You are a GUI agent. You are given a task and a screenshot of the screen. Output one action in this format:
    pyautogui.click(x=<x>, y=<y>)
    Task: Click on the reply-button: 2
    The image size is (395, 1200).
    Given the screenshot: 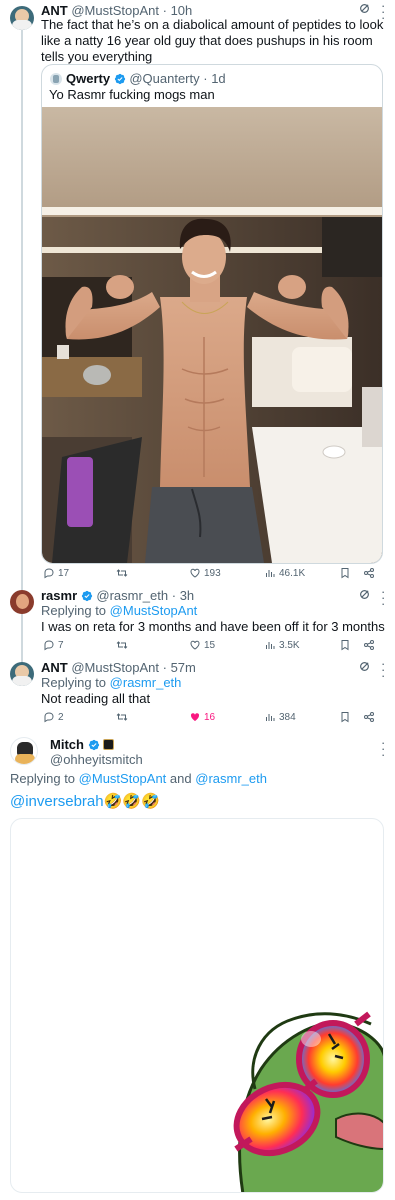 What is the action you would take?
    pyautogui.click(x=53, y=717)
    